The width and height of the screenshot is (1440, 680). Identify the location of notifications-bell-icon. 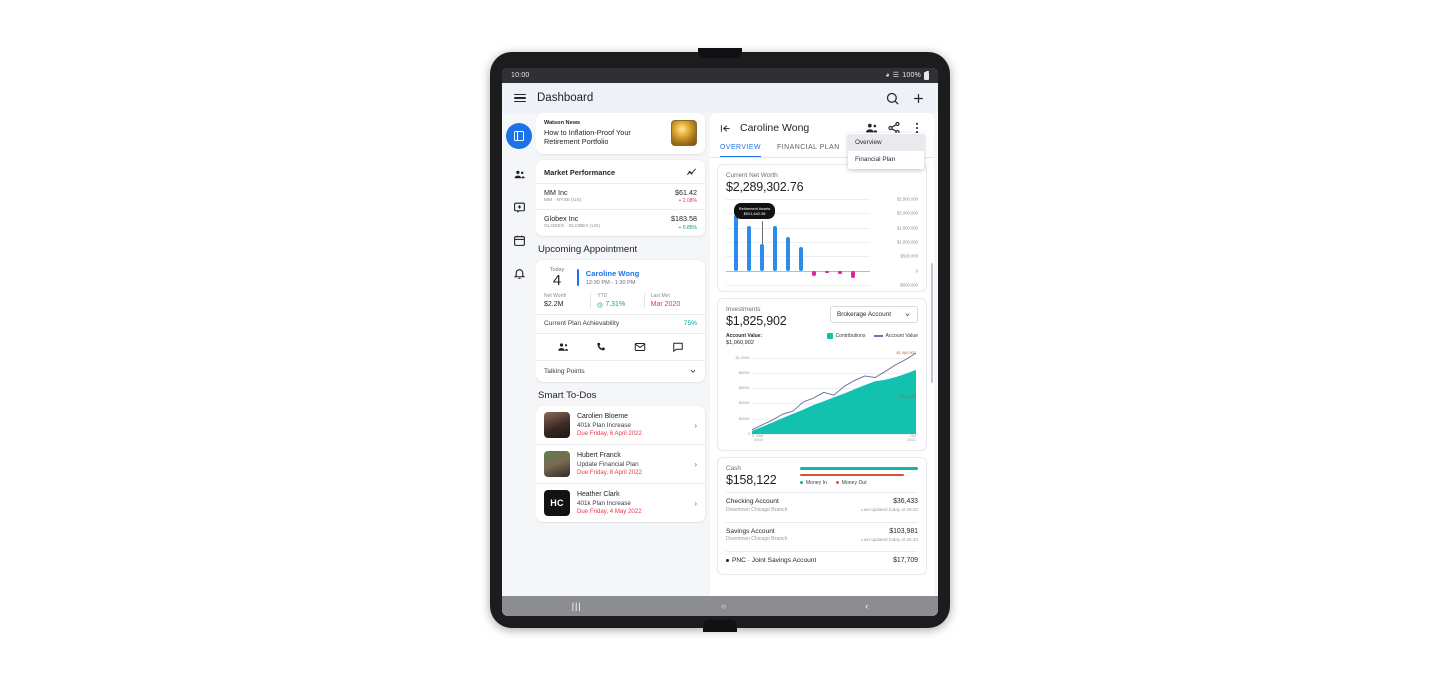
(519, 273).